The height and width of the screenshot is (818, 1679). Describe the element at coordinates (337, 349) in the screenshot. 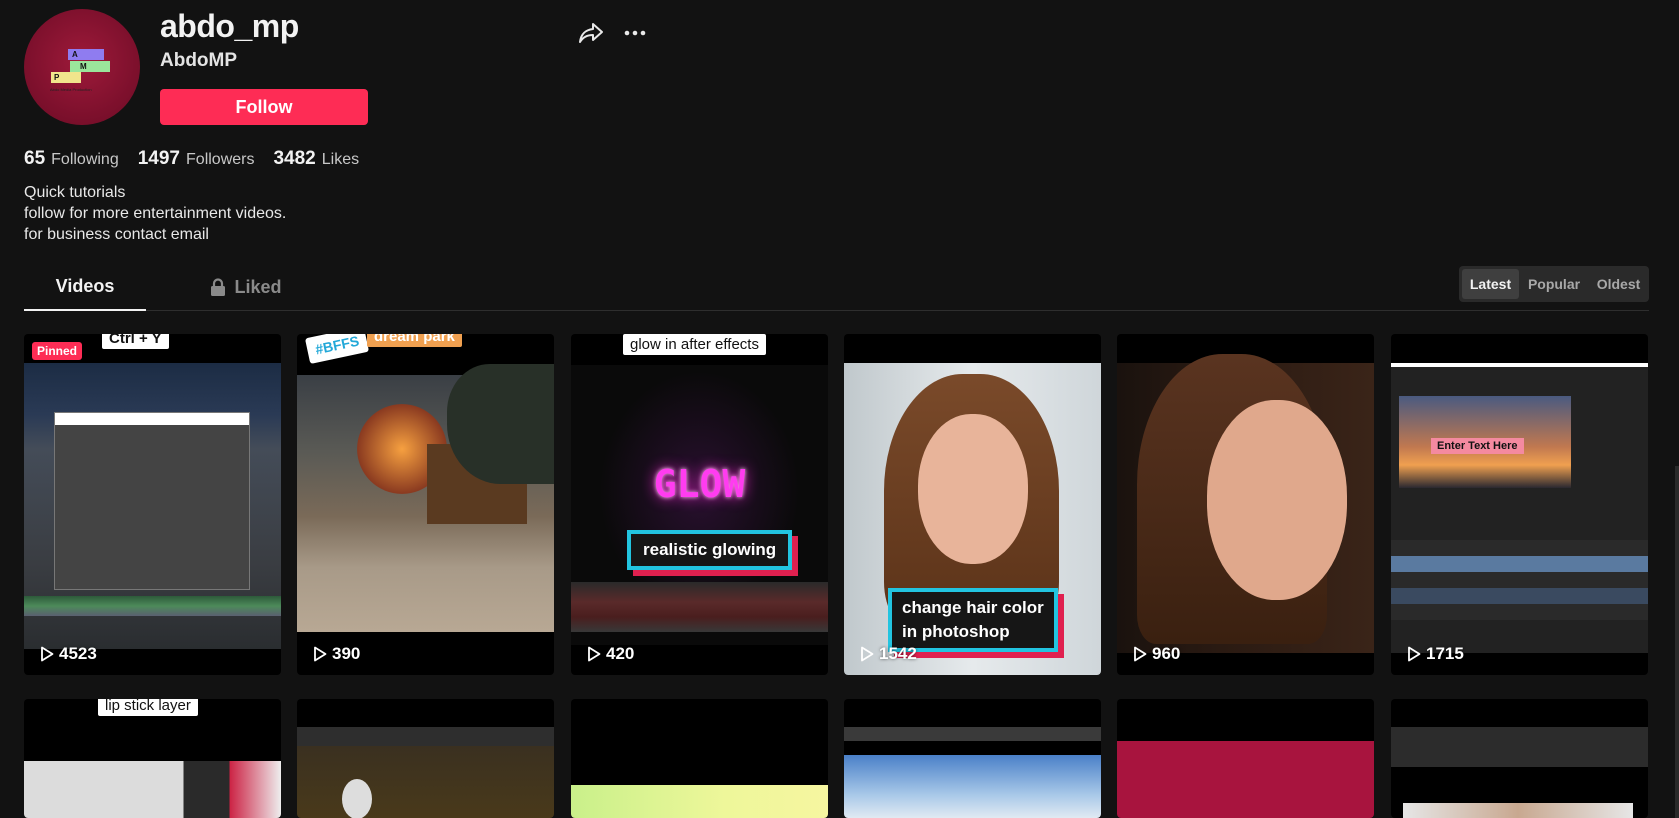

I see `video-tag: #BFFS` at that location.